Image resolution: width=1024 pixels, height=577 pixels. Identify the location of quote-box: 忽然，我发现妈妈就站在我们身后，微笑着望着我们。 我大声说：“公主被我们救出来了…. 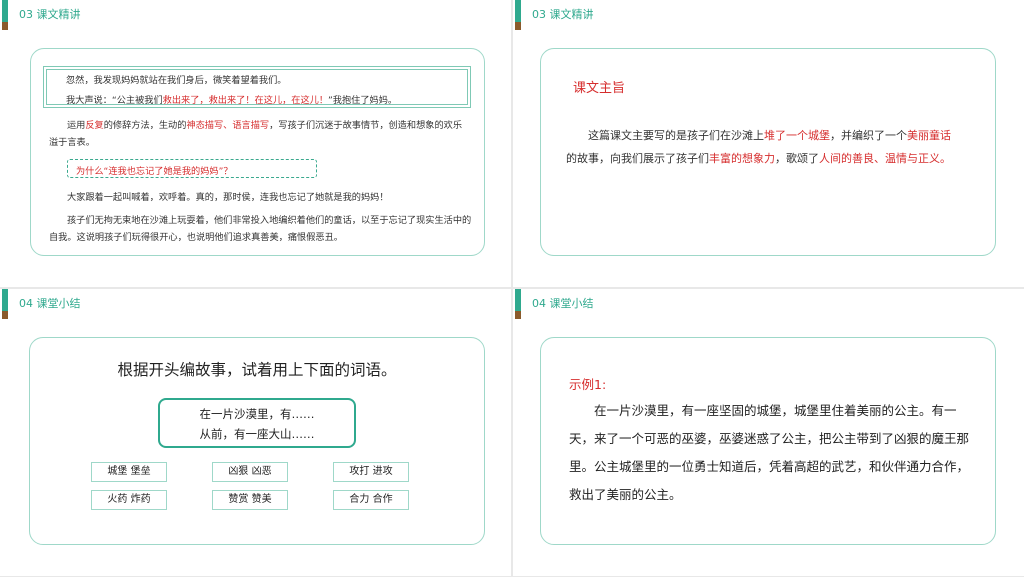
(257, 87).